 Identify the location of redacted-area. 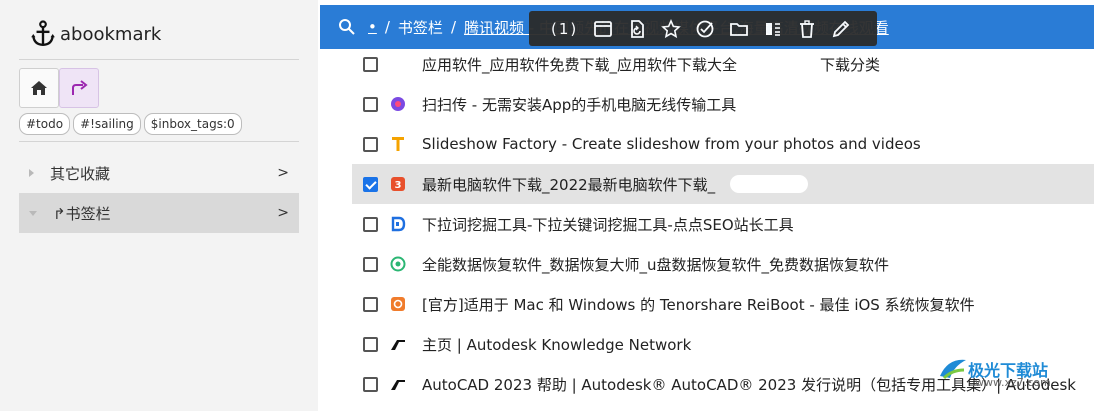
(769, 184).